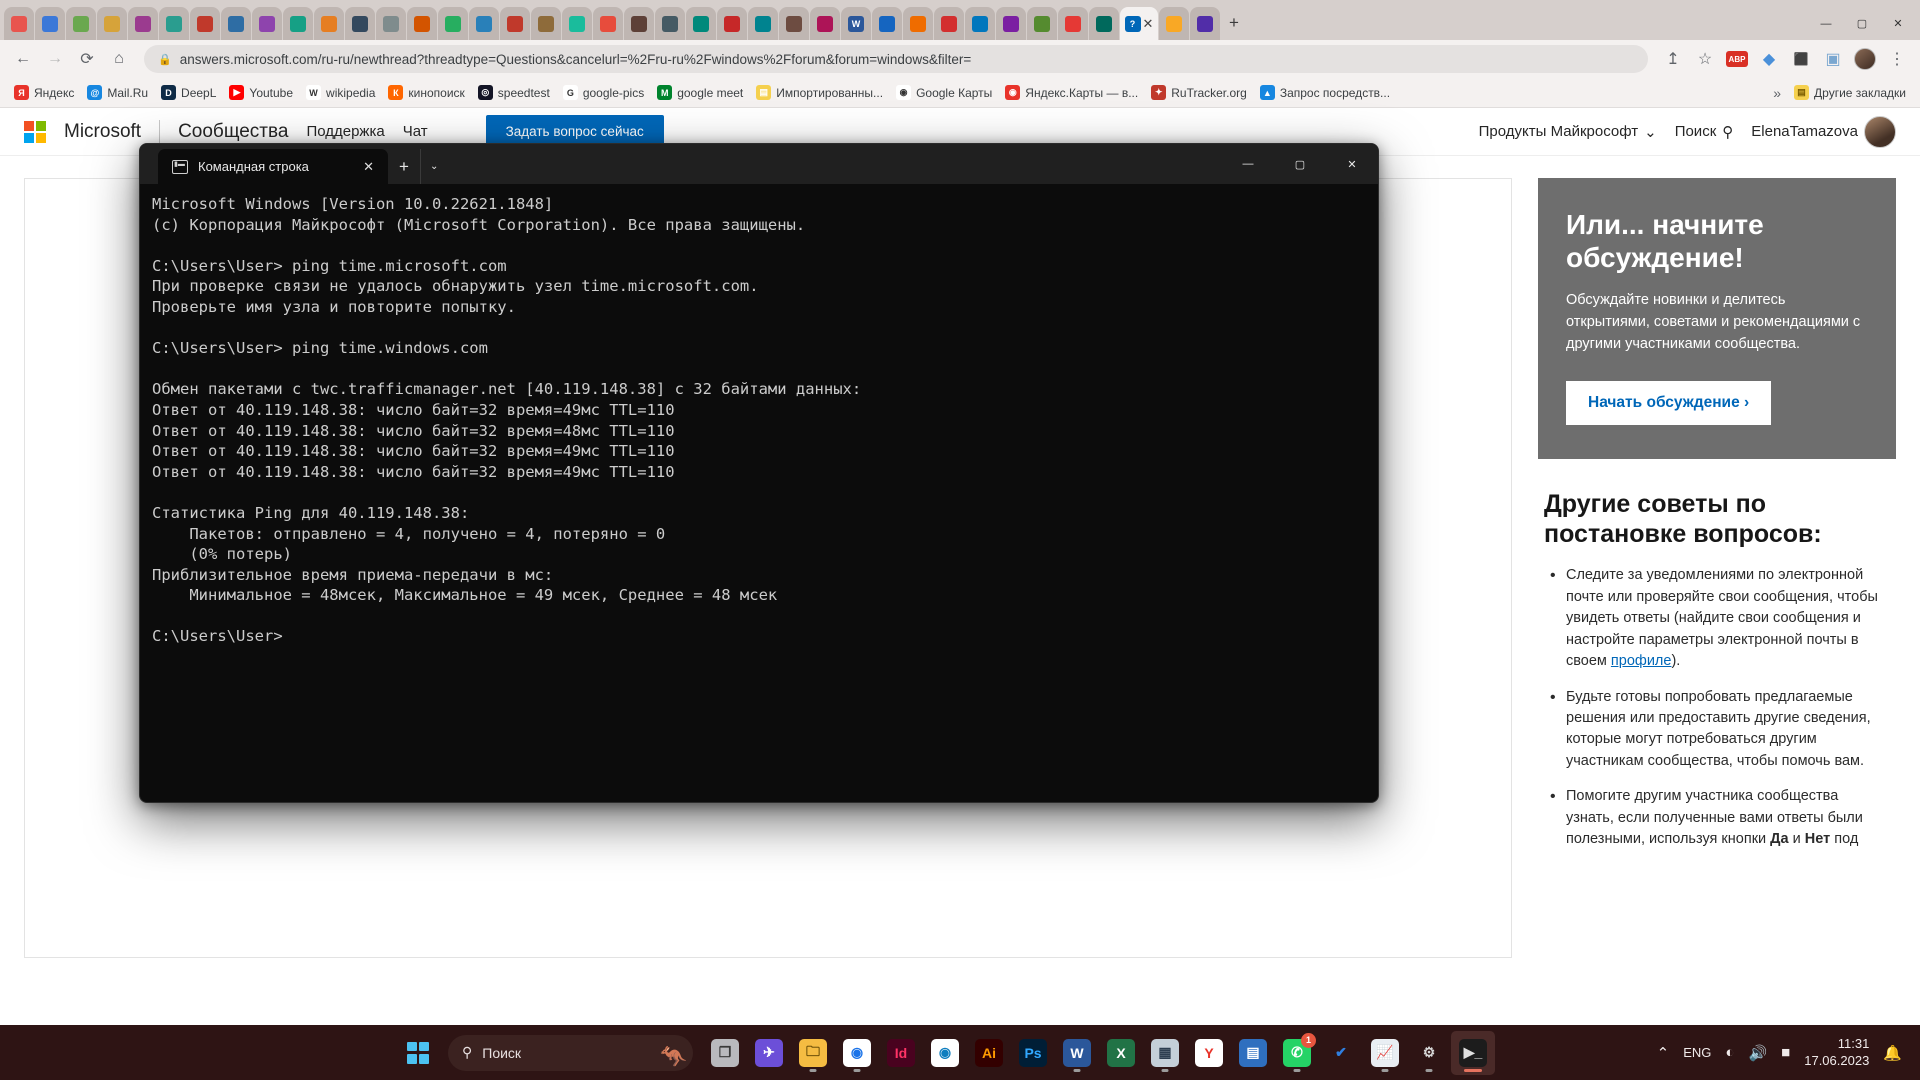 This screenshot has width=1920, height=1080. I want to click on taskbar-app-illustrator: Ai, so click(989, 1053).